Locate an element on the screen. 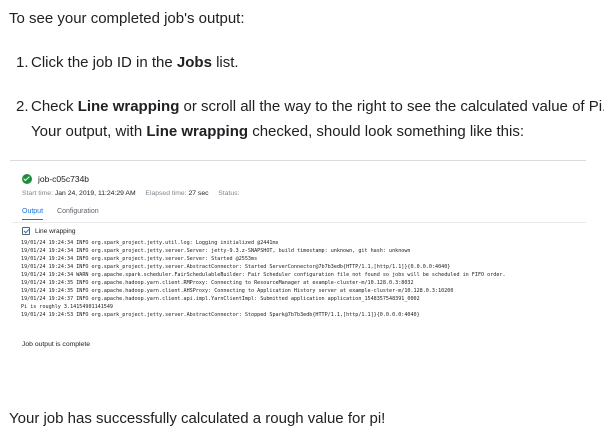 Image resolution: width=604 pixels, height=444 pixels. intro-text: To see your completed job's output: is located at coordinates (127, 18).